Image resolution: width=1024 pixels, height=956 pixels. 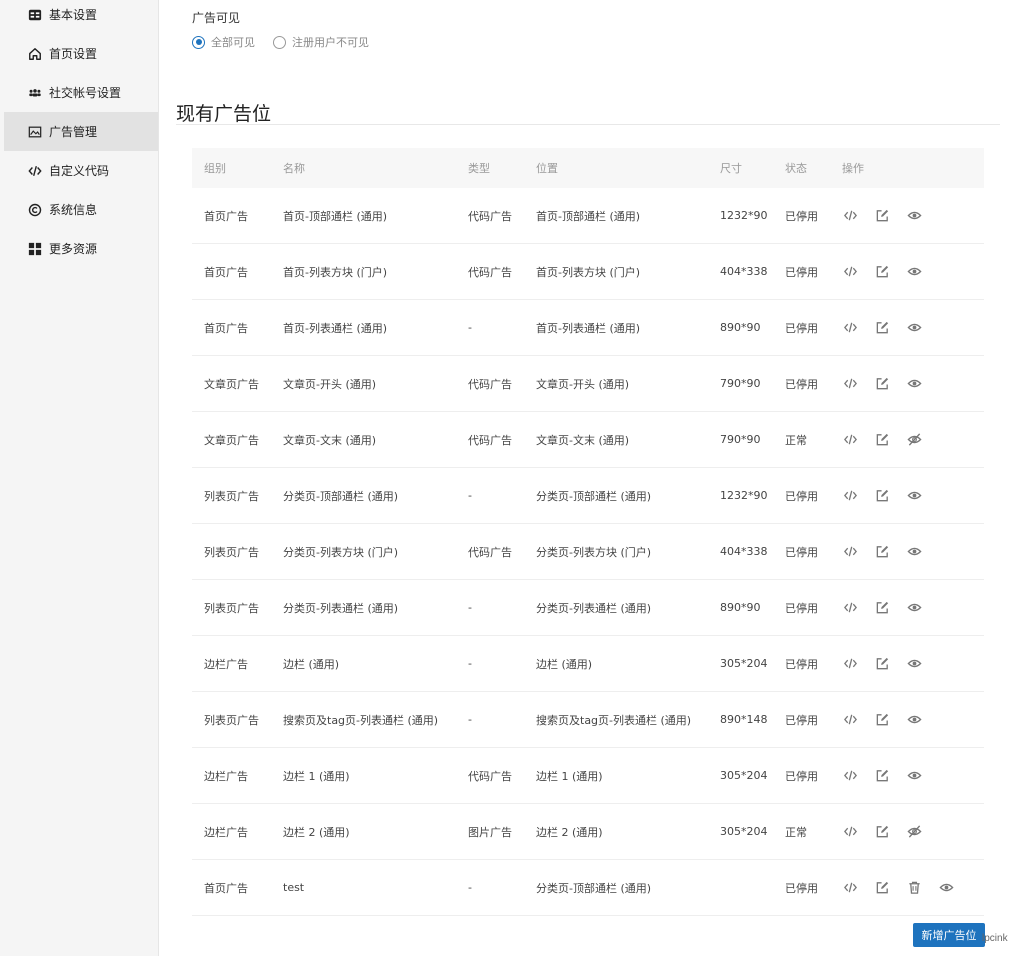 I want to click on radio-registered-hidden: 注册用户不可见, so click(x=321, y=42).